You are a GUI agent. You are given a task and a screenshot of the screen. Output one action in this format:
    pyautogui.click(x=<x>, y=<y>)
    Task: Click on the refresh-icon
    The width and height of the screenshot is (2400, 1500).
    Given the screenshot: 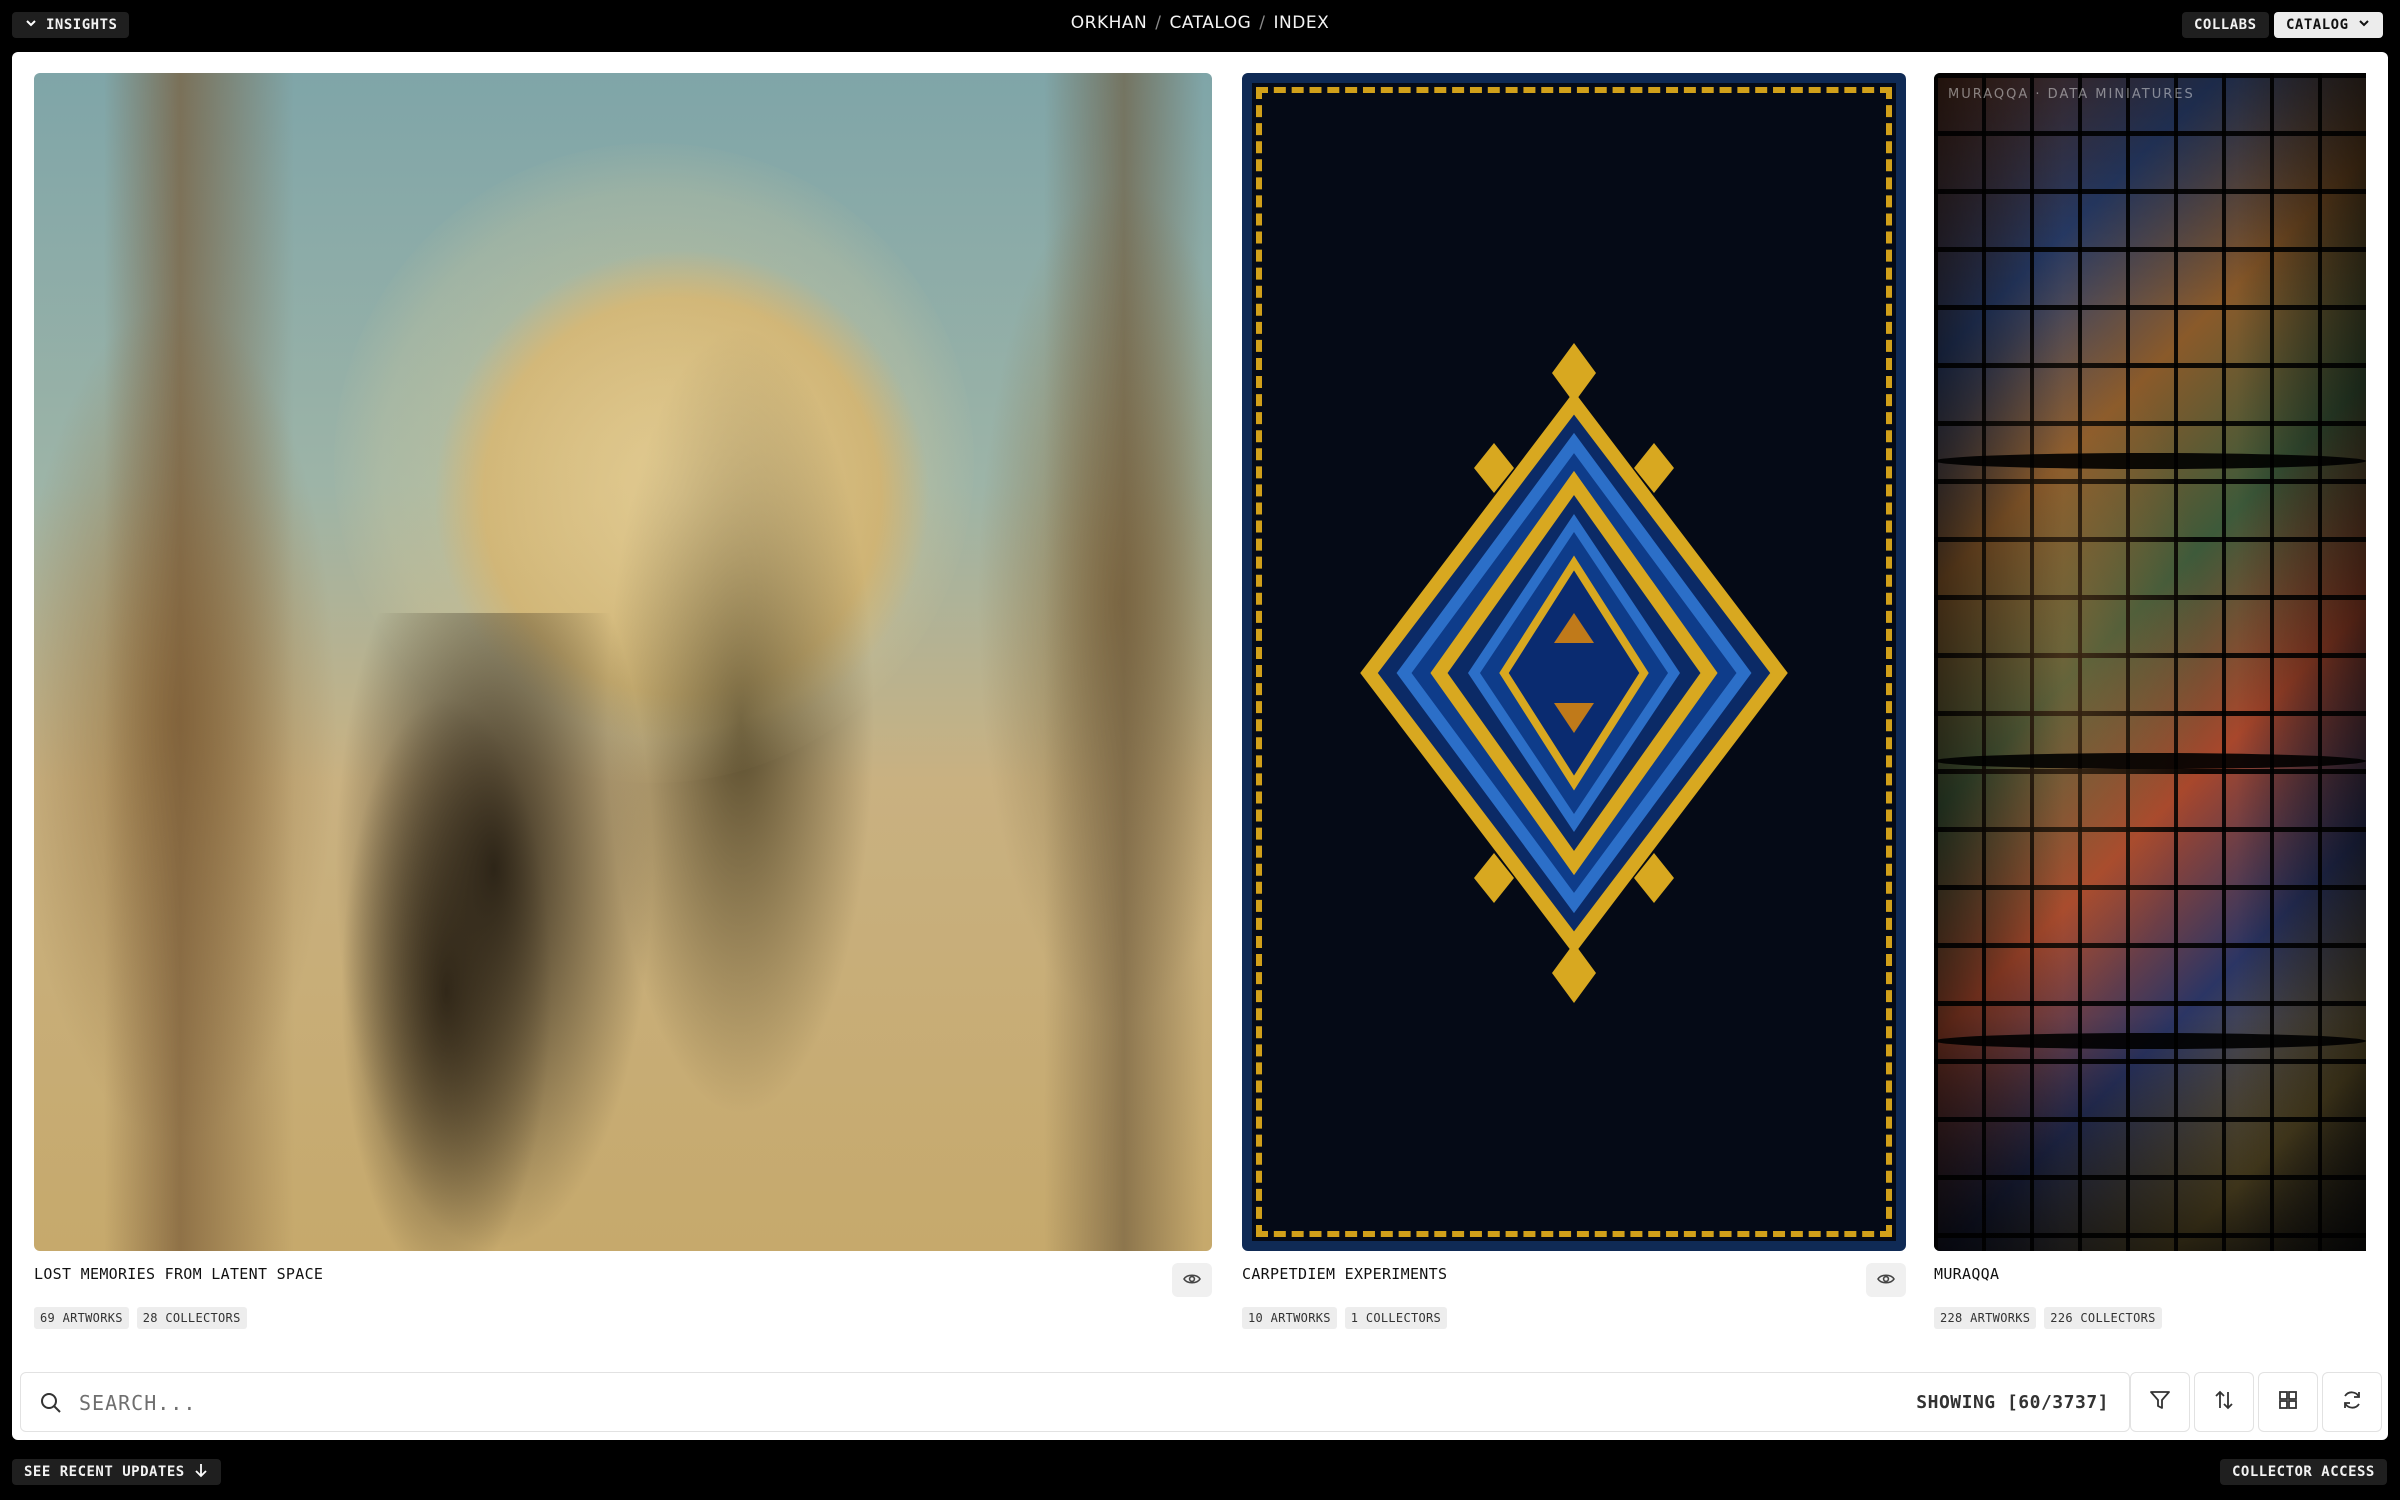 What is the action you would take?
    pyautogui.click(x=2352, y=1402)
    